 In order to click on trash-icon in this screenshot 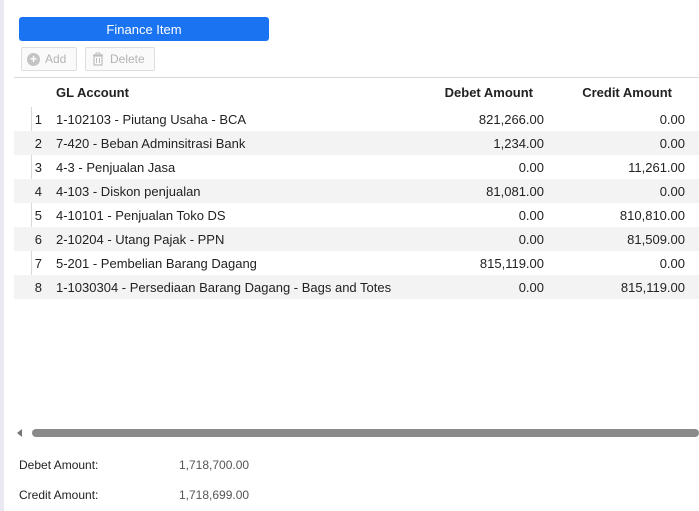, I will do `click(98, 59)`.